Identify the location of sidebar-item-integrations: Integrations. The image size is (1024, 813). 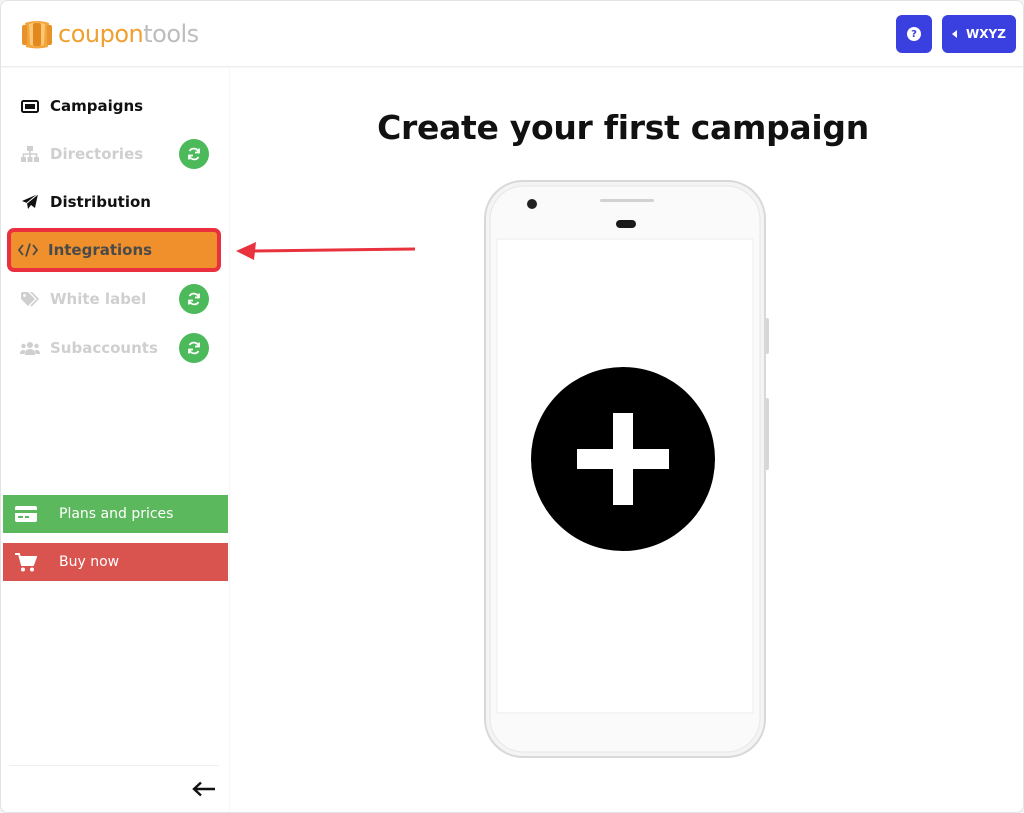
(114, 250).